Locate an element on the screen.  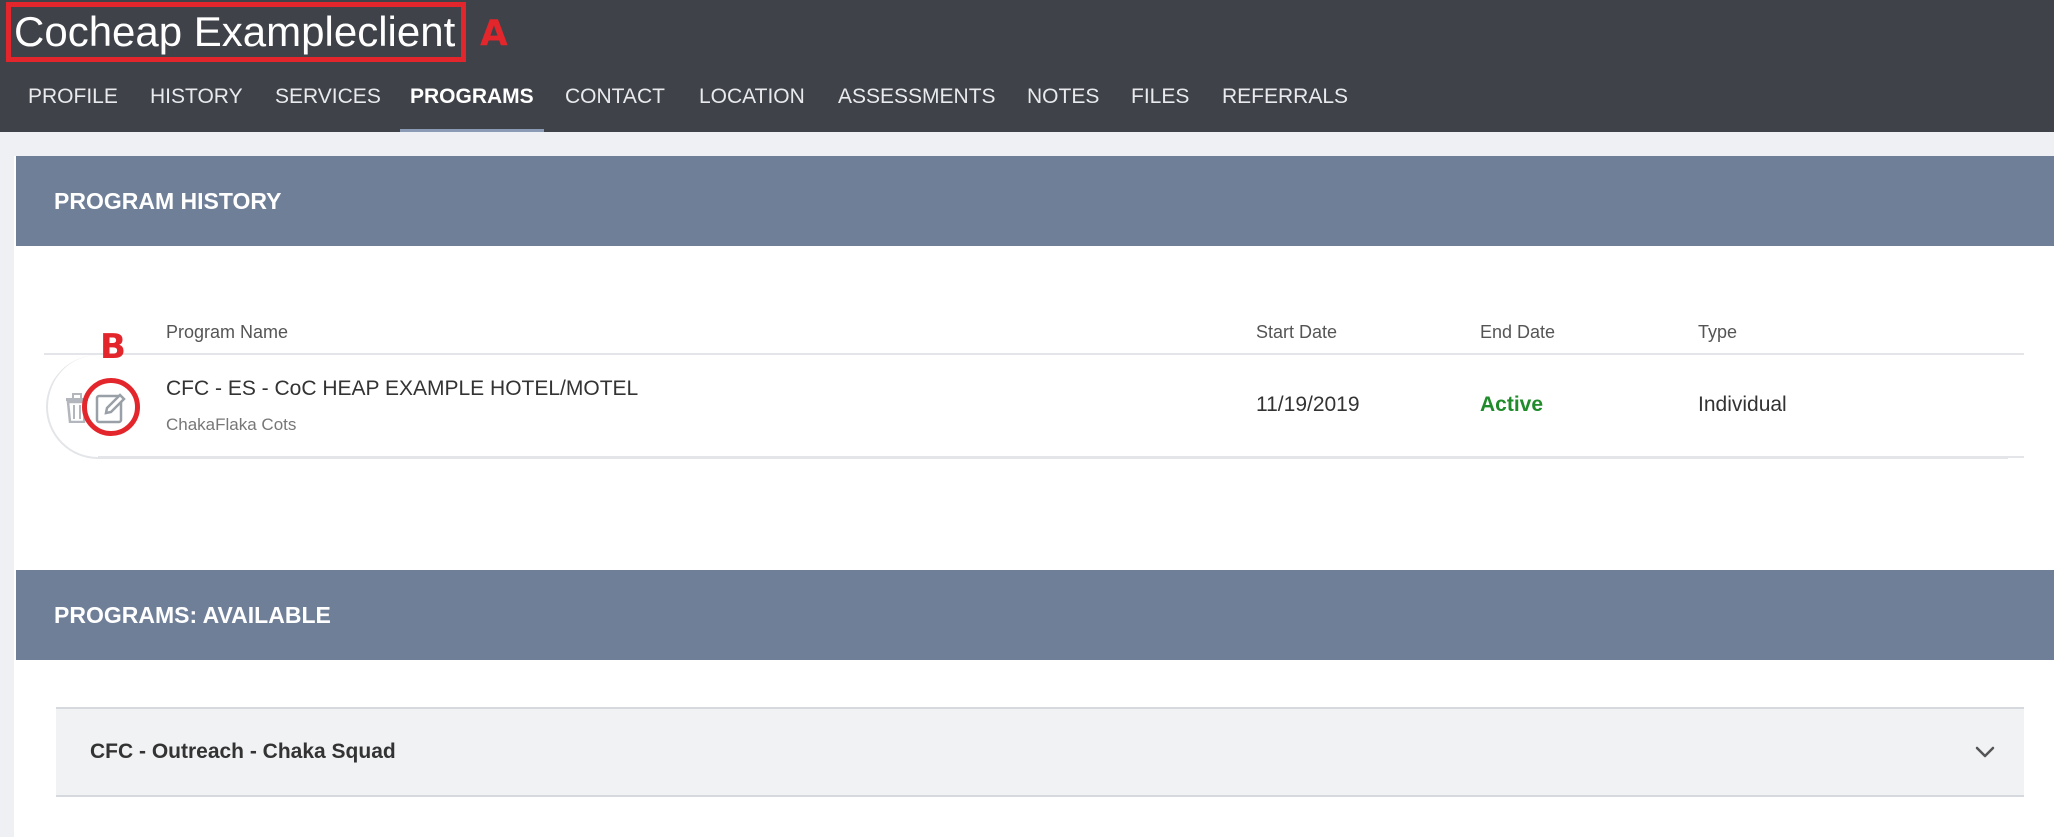
program-history-header: PROGRAM HISTORY is located at coordinates (1035, 201).